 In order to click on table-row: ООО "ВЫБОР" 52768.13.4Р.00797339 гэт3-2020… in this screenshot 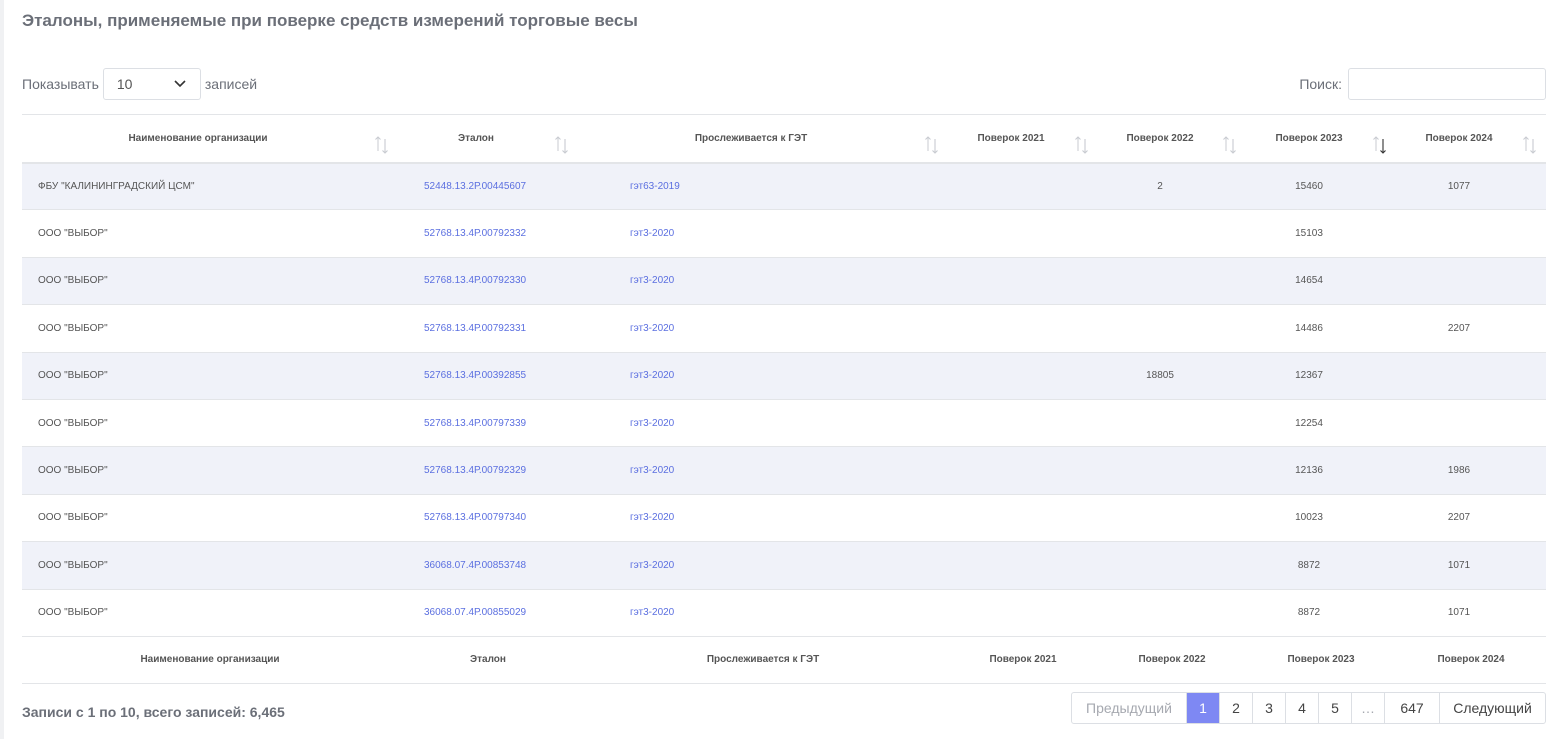, I will do `click(784, 423)`.